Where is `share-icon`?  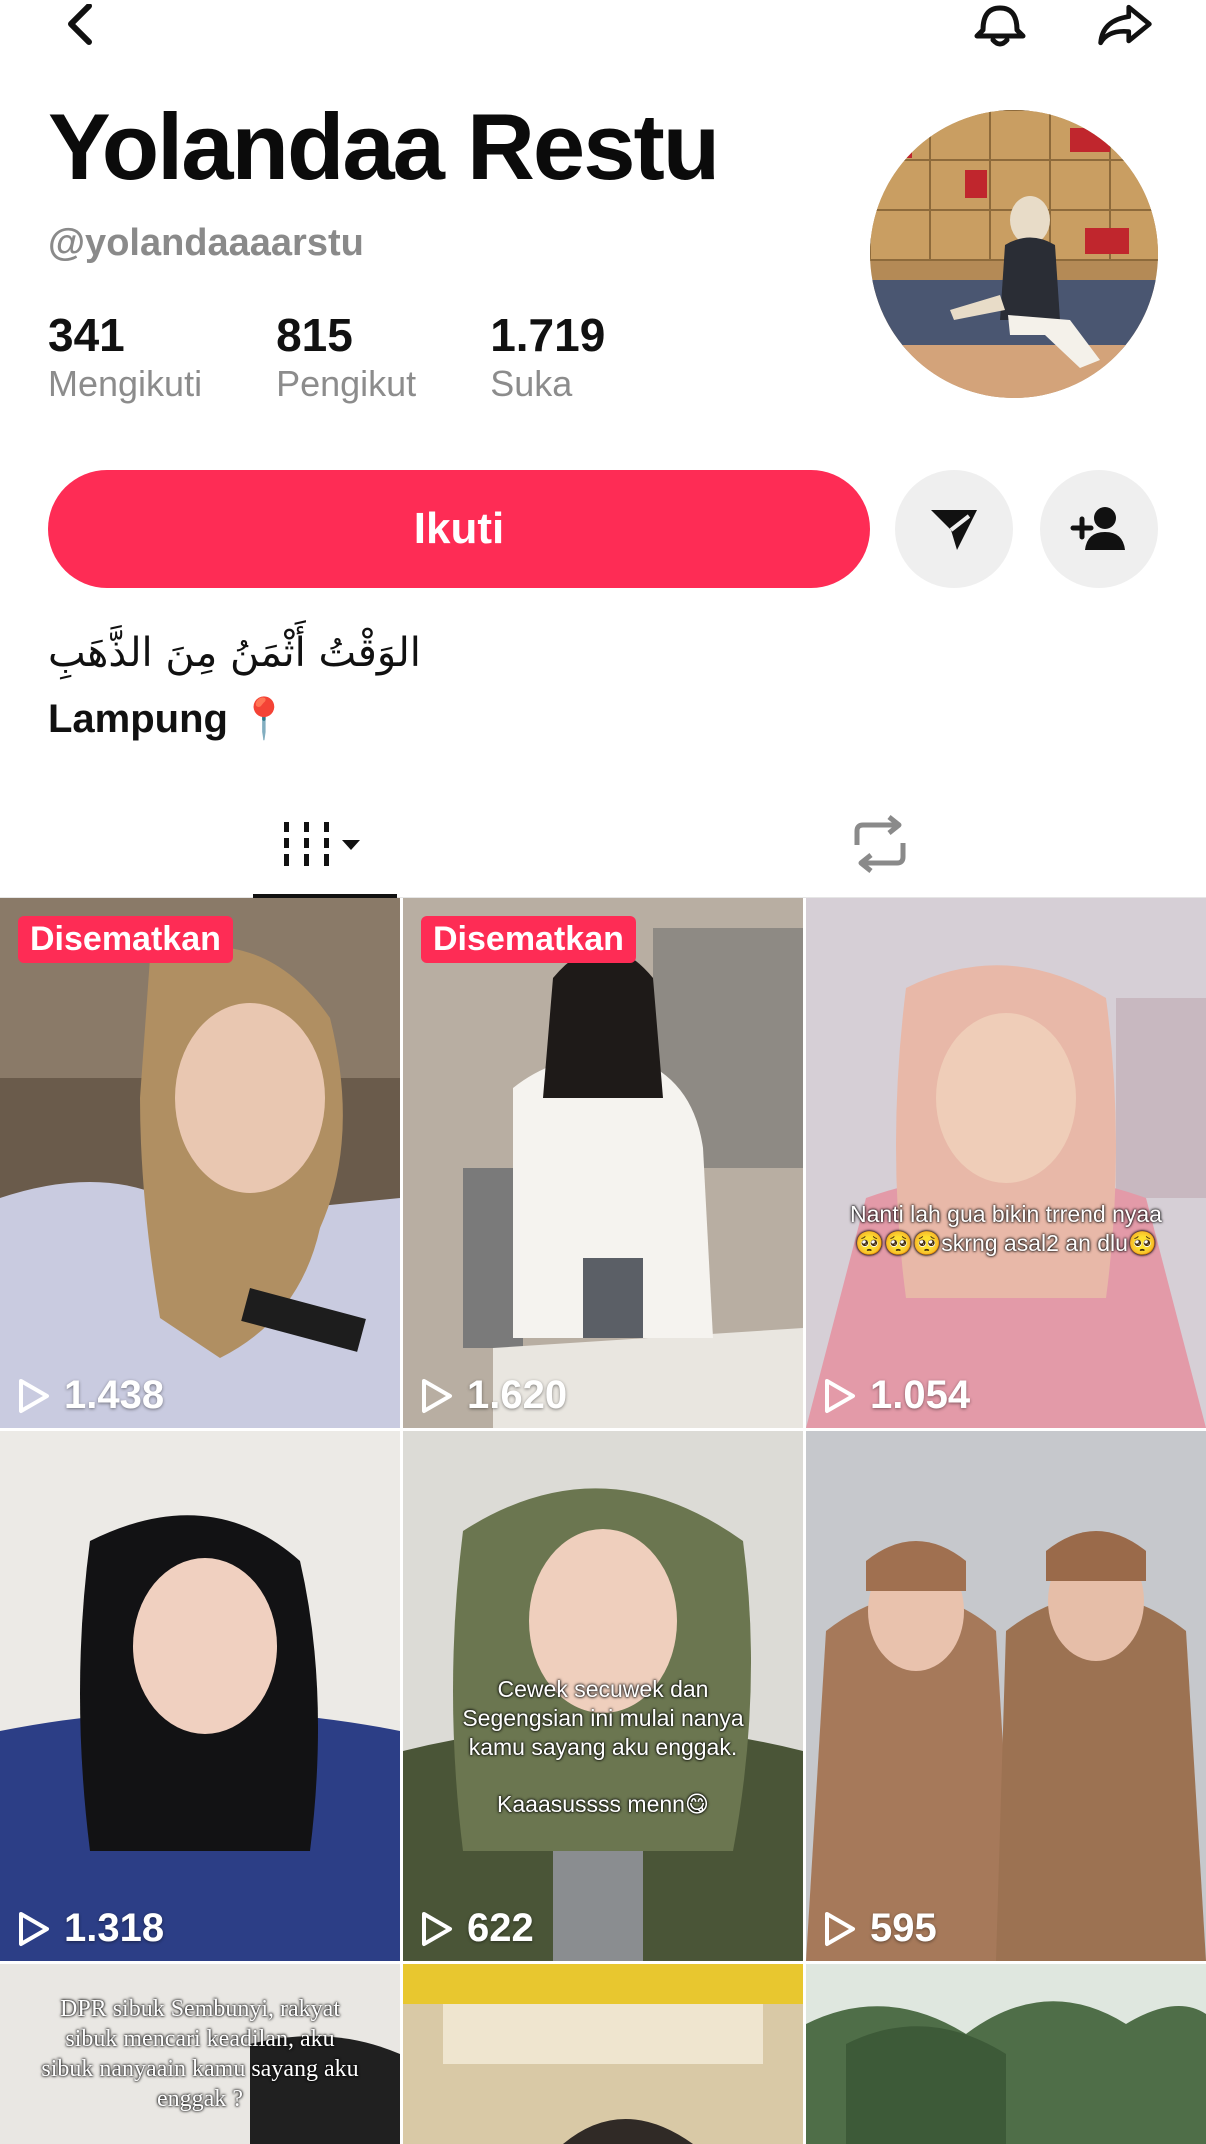
share-icon is located at coordinates (1125, 25).